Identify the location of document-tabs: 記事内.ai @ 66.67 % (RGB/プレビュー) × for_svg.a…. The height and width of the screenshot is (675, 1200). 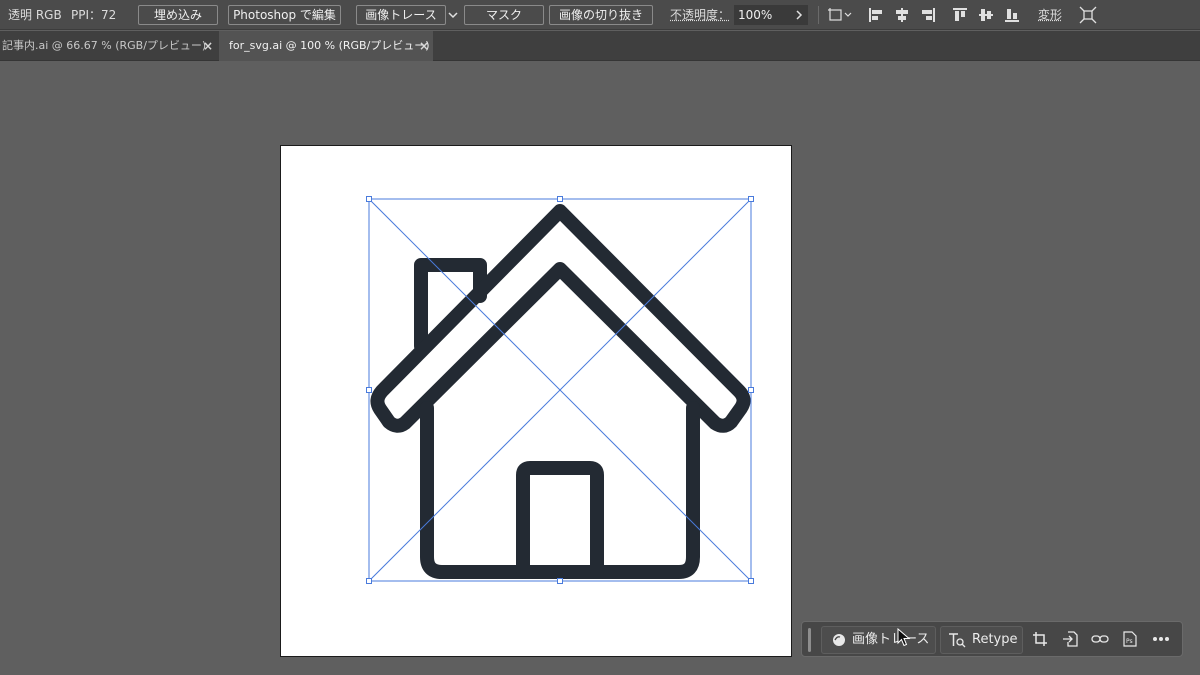
(600, 46).